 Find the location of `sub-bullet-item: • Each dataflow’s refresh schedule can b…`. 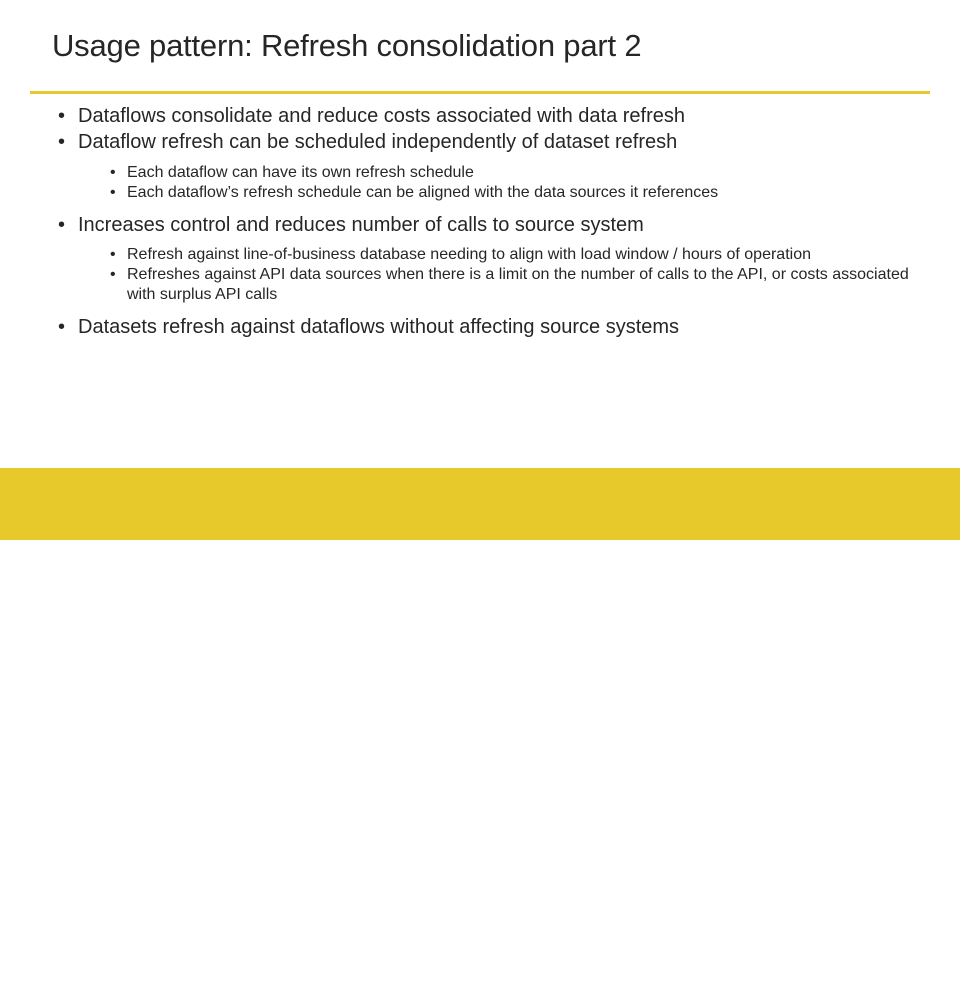

sub-bullet-item: • Each dataflow’s refresh schedule can b… is located at coordinates (480, 193).